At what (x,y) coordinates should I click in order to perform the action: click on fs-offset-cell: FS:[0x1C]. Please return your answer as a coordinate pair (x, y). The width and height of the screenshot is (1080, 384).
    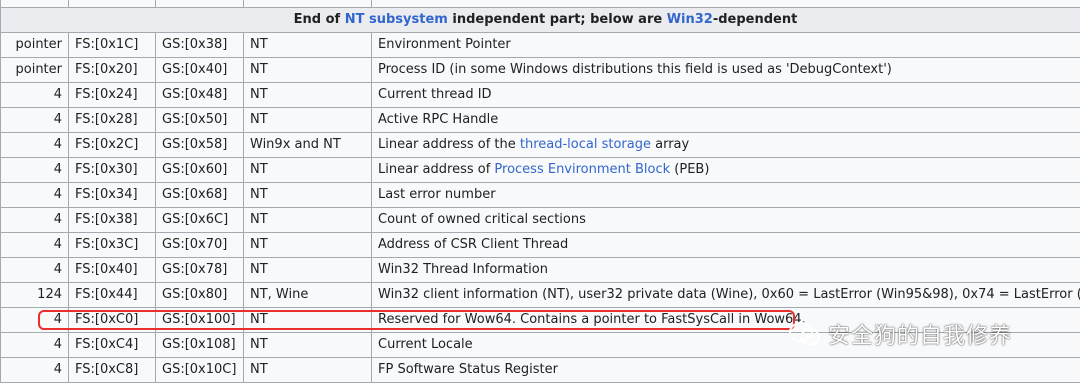
    Looking at the image, I should click on (112, 45).